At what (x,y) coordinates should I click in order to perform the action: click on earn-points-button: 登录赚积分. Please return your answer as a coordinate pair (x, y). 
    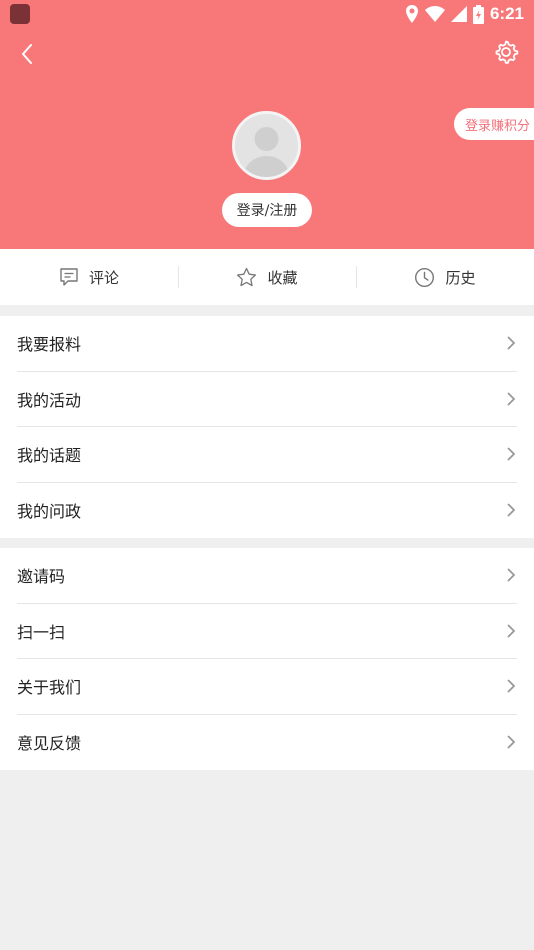
    Looking at the image, I should click on (494, 124).